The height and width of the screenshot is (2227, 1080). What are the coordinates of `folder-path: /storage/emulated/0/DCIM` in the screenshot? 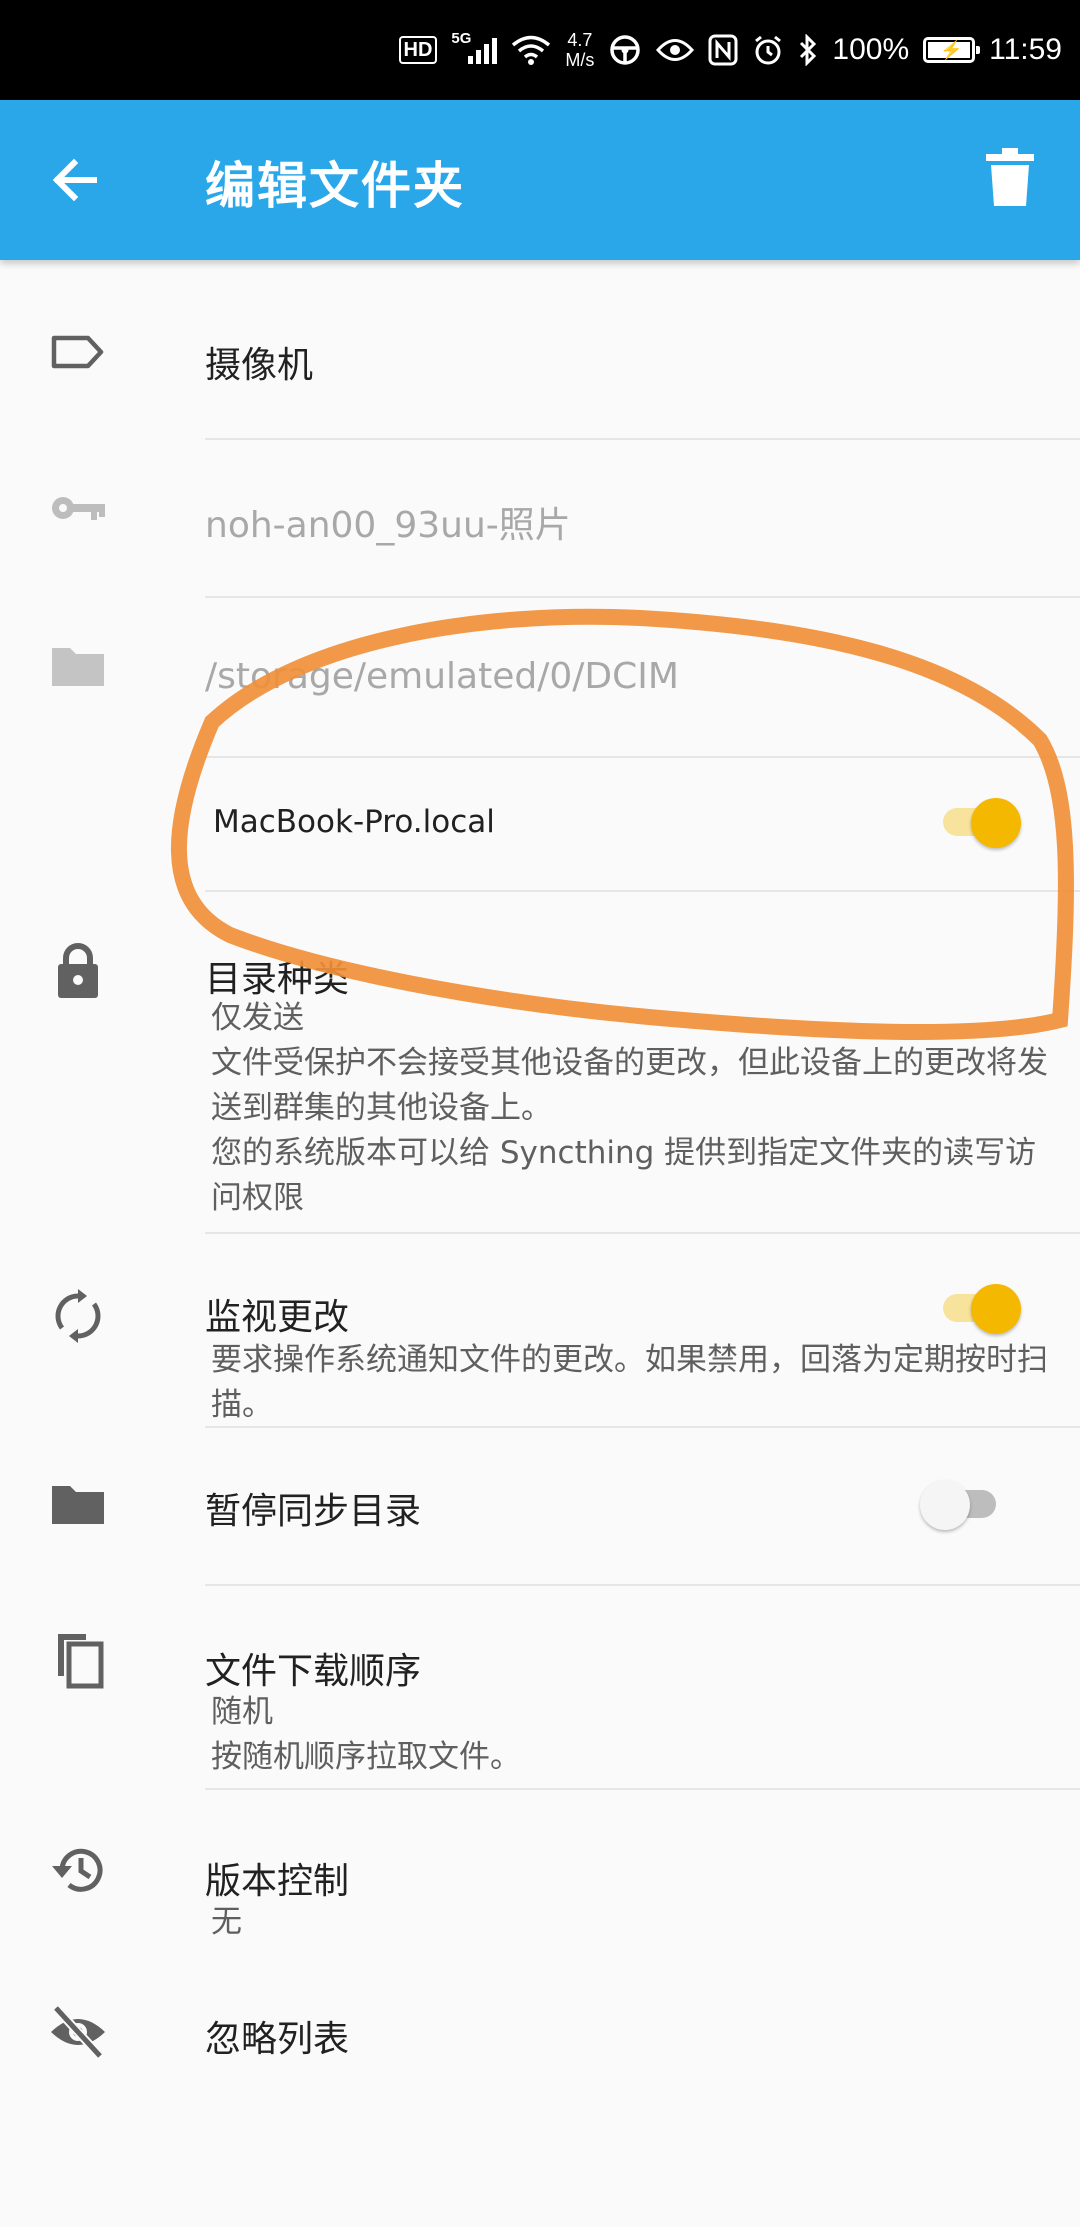 It's located at (442, 676).